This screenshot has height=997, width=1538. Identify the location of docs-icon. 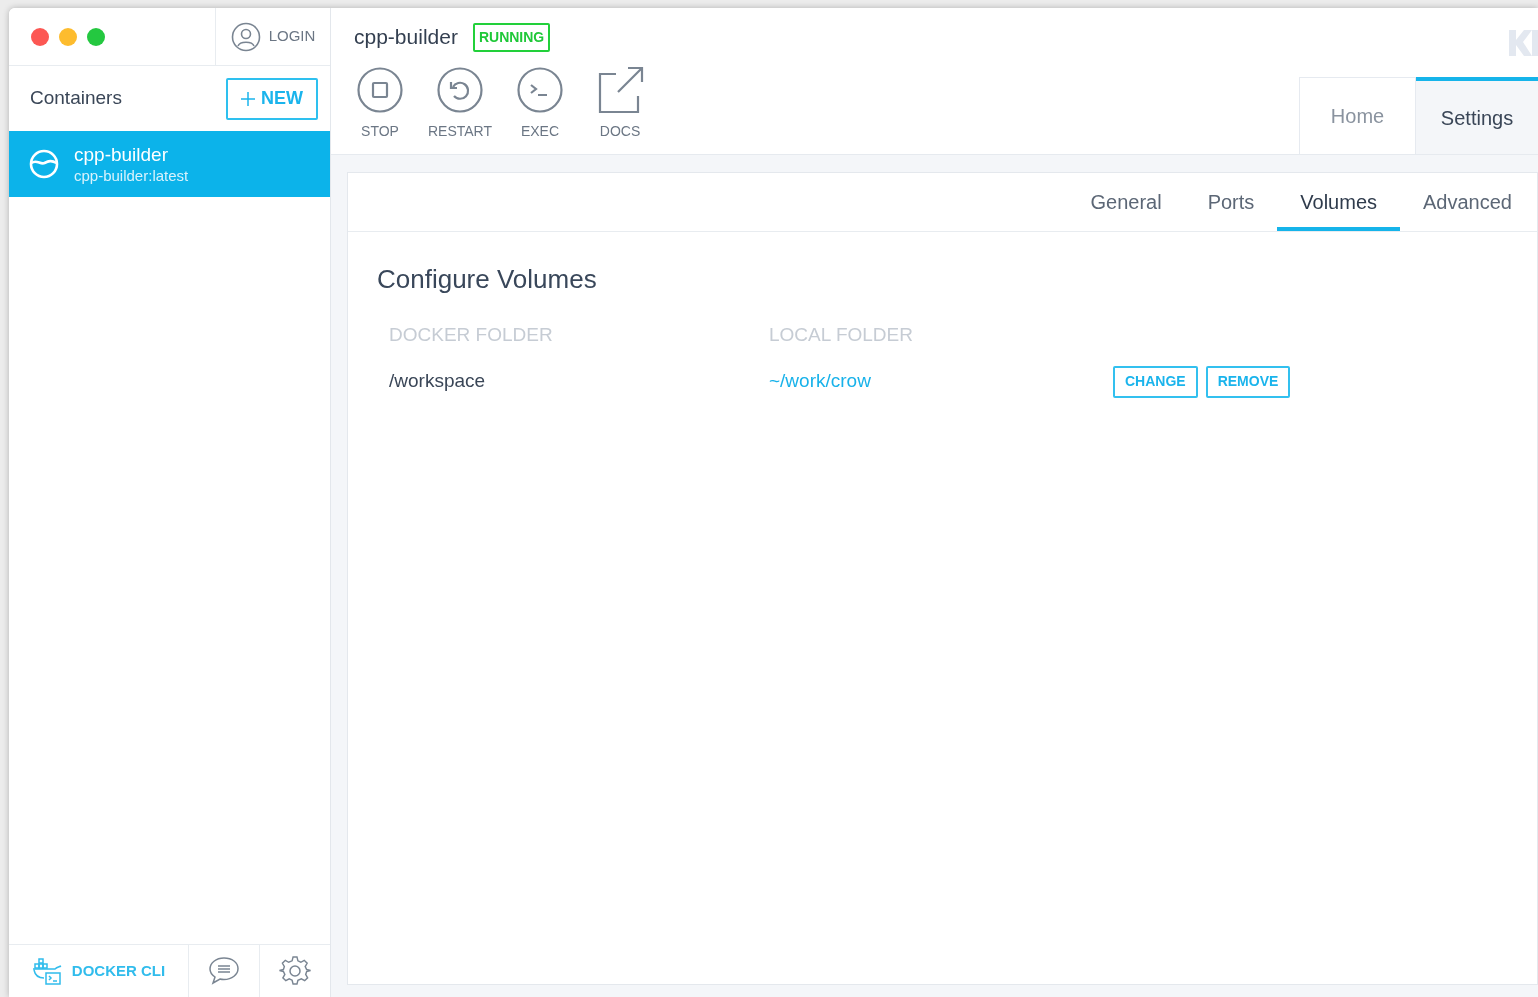
(620, 90).